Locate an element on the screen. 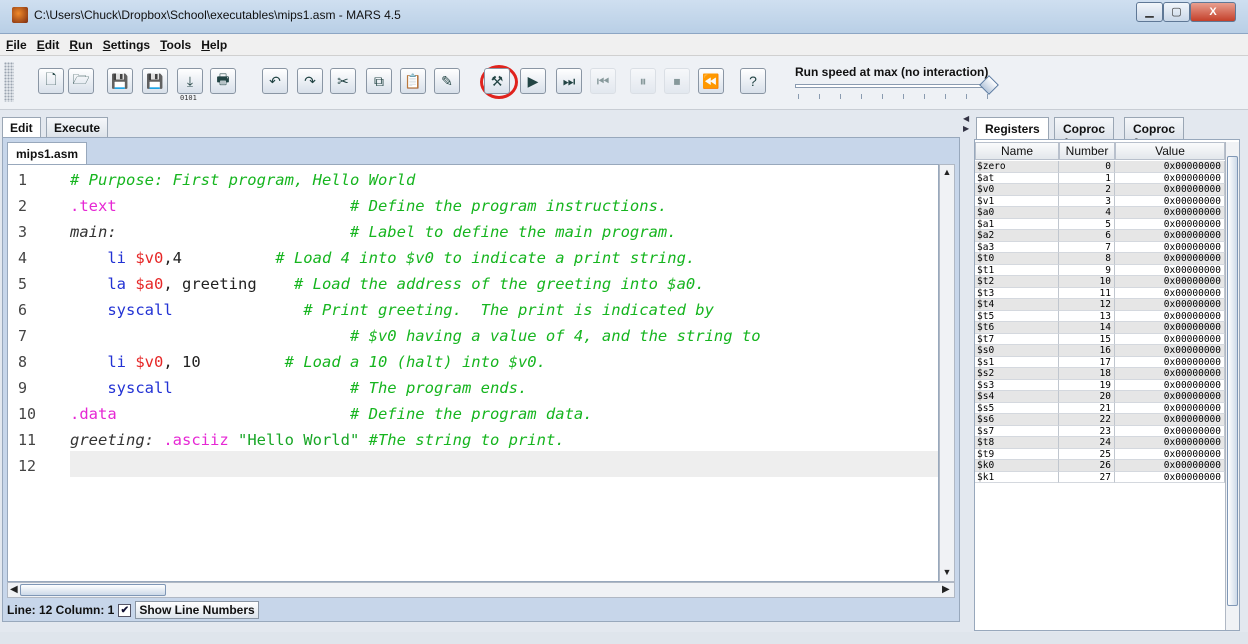  mars-app-icon is located at coordinates (20, 15).